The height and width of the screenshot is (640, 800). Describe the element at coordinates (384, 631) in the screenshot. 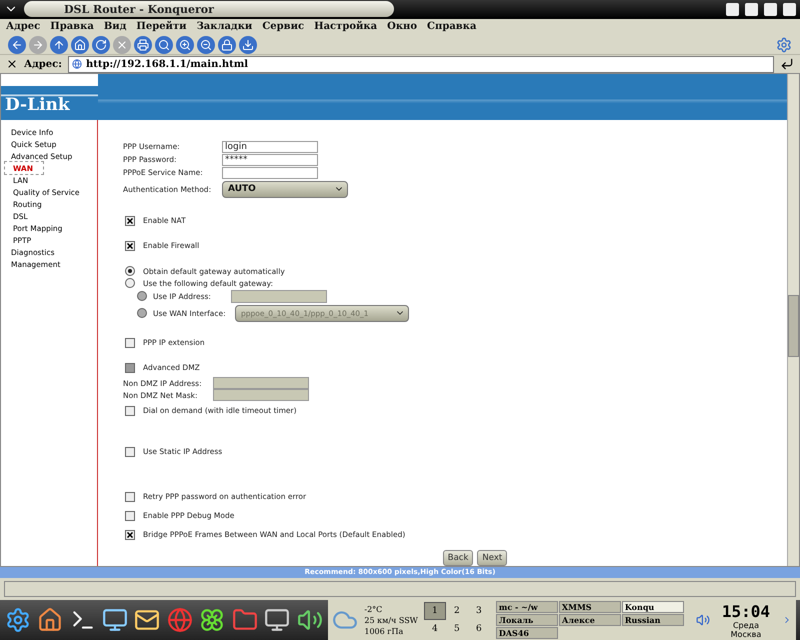

I see `weather-text: 1006 гПа` at that location.